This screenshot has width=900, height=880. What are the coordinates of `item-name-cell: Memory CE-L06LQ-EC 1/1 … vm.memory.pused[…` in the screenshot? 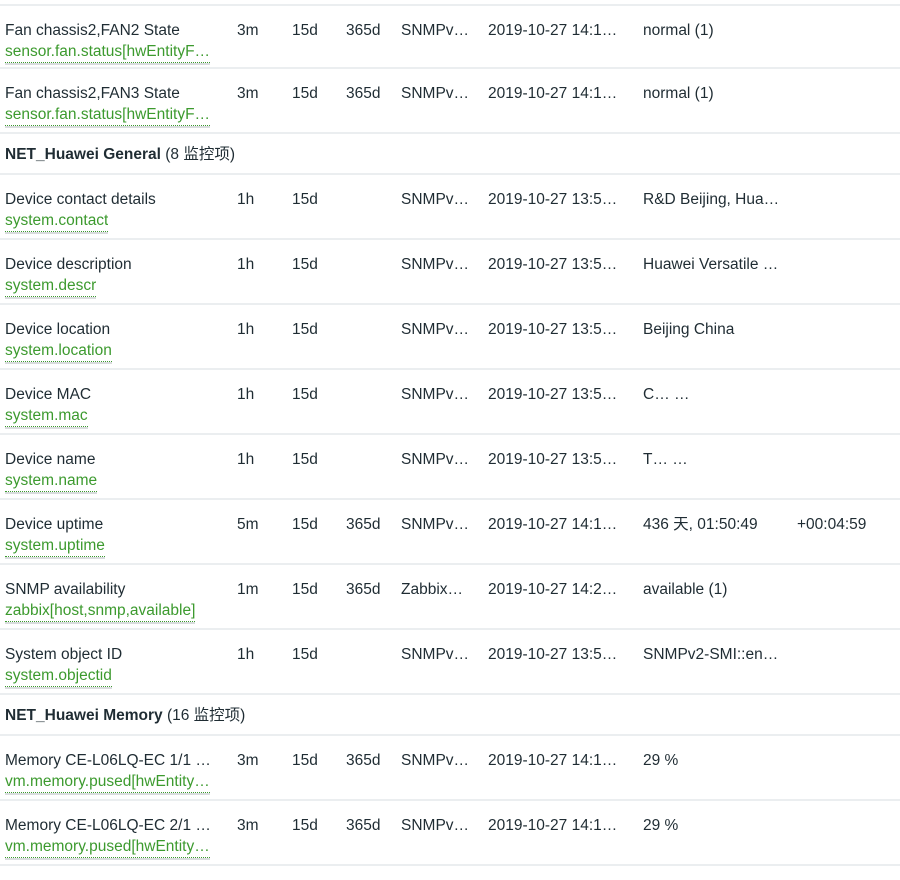 It's located at (115, 775).